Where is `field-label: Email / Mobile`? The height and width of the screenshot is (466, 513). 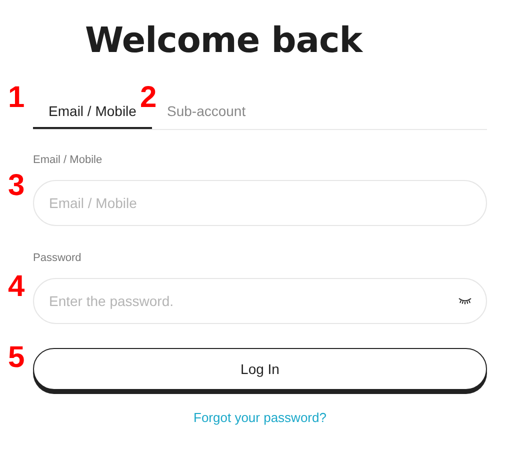 field-label: Email / Mobile is located at coordinates (68, 161).